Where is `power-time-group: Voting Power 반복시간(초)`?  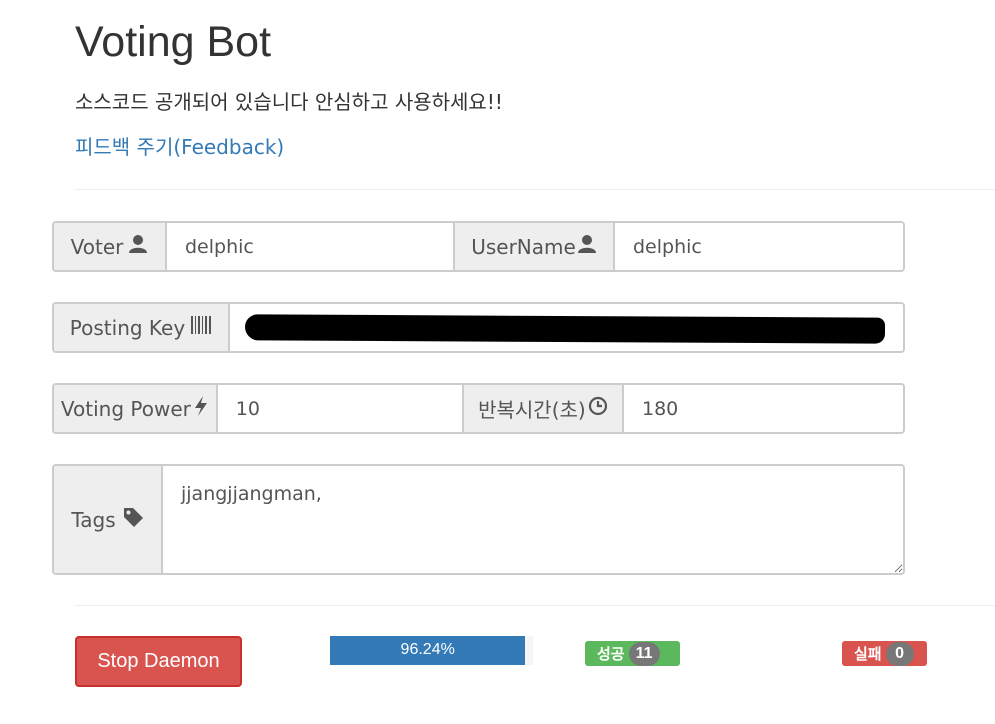 power-time-group: Voting Power 반복시간(초) is located at coordinates (478, 408).